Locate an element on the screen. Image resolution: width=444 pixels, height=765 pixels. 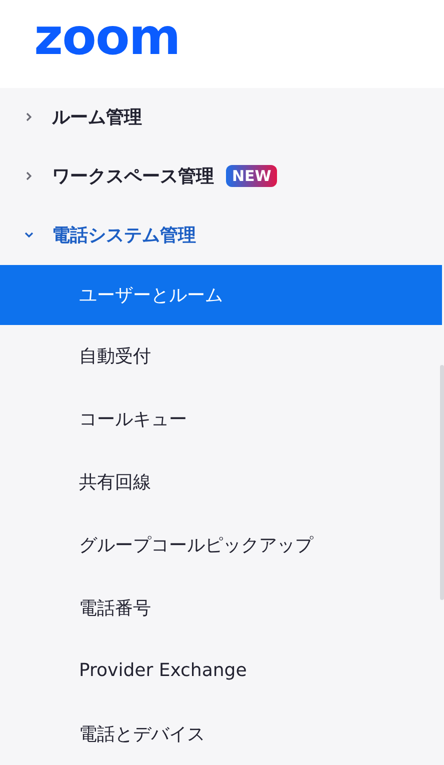
nav-item: 電話番号 is located at coordinates (221, 608).